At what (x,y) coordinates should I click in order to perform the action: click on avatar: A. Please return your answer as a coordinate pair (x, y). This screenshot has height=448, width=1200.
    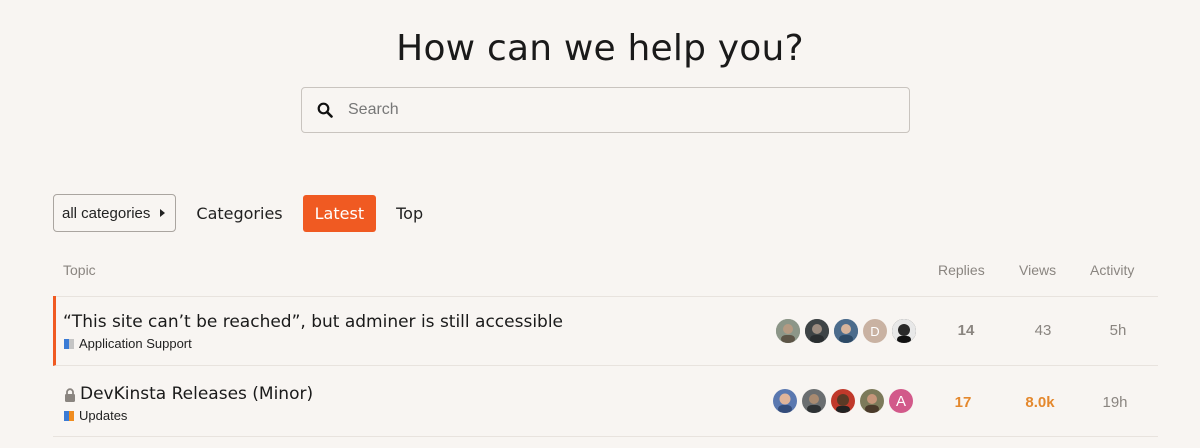
    Looking at the image, I should click on (901, 401).